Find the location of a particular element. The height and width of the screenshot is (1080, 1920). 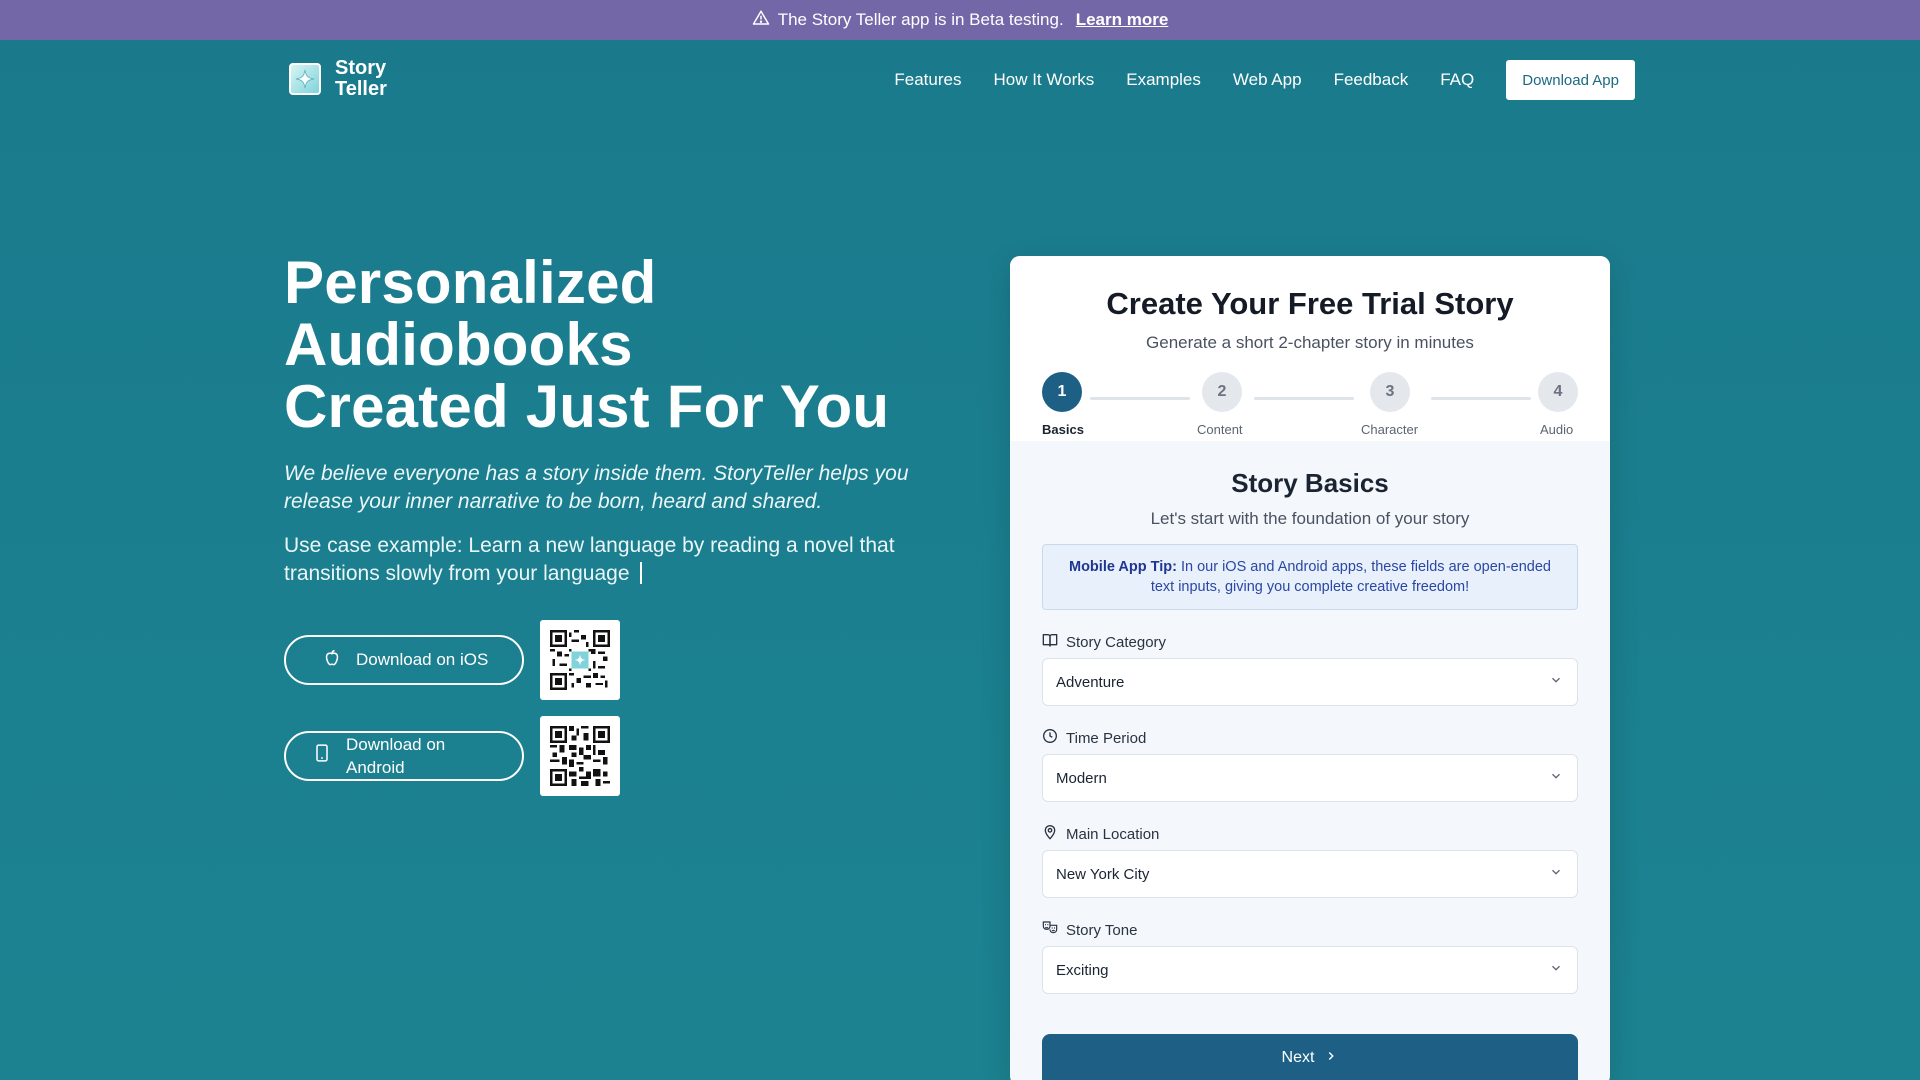

hero-title-line-1: Personalized is located at coordinates (470, 282).